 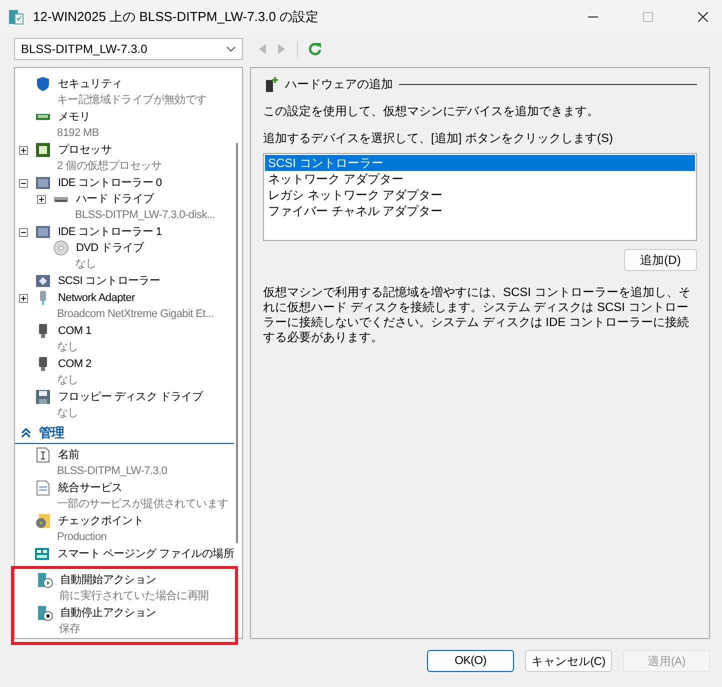 I want to click on tree-item-label: COM 2, so click(x=73, y=364).